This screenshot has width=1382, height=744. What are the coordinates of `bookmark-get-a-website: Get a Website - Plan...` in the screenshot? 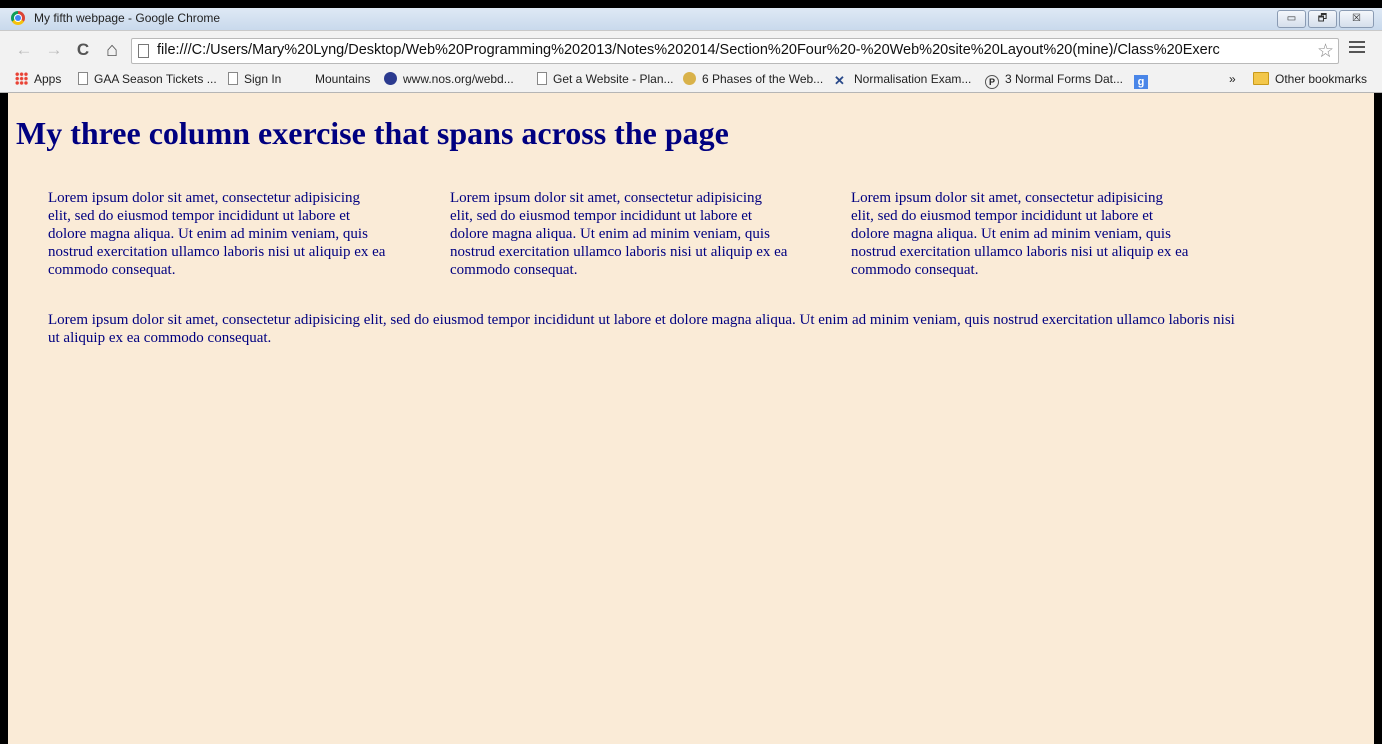 It's located at (605, 79).